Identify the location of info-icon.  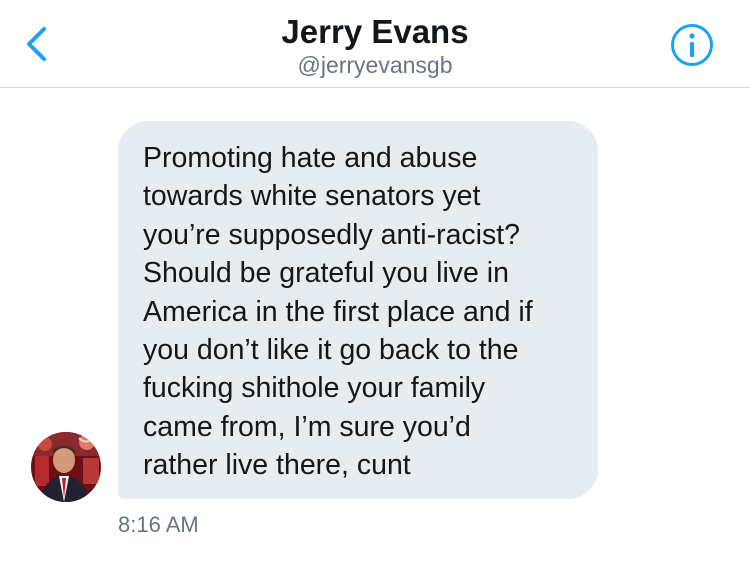
(692, 45).